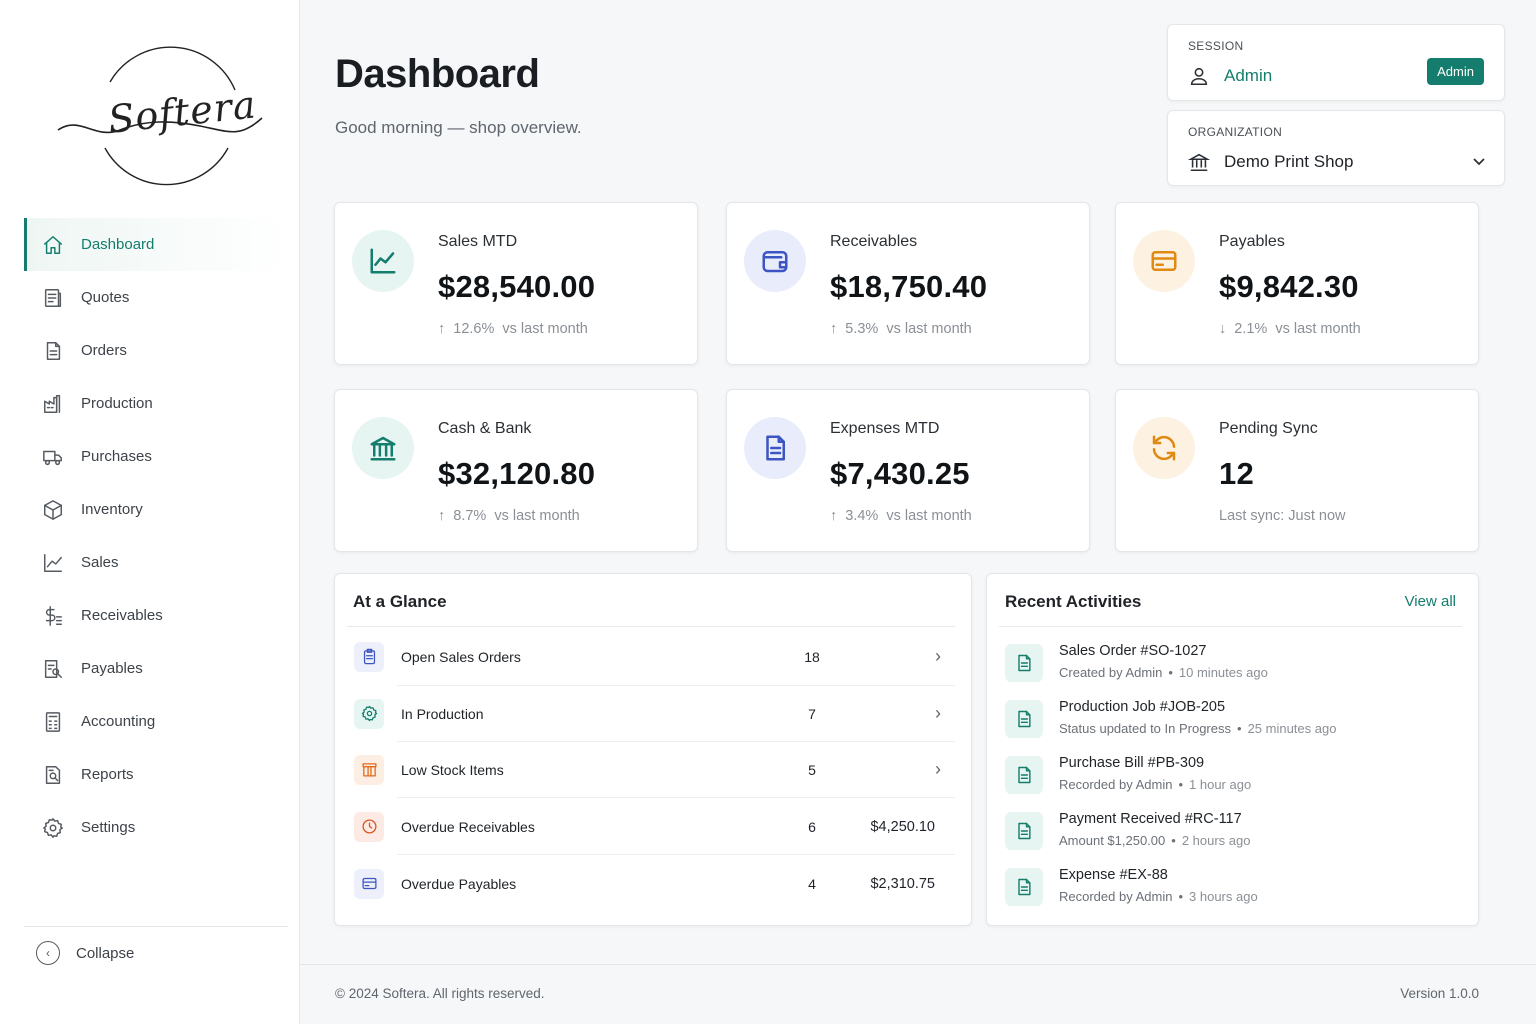  I want to click on sidebar-item-dashboard: Dashboard, so click(156, 244).